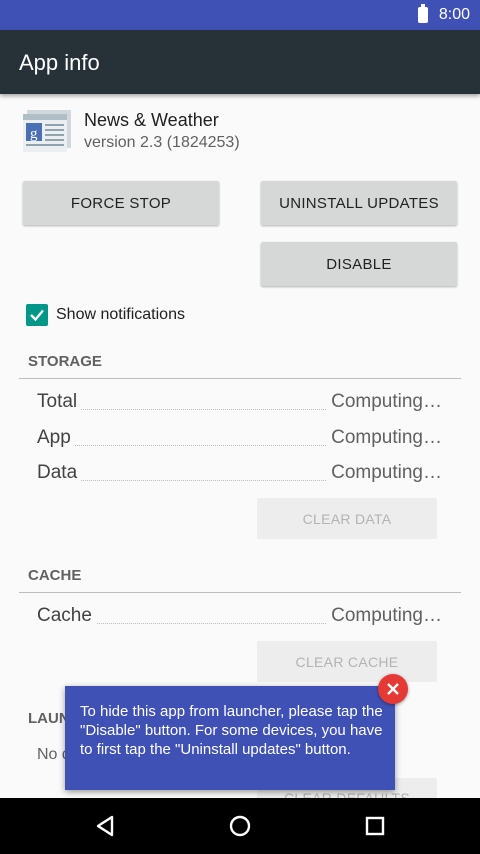  Describe the element at coordinates (423, 13) in the screenshot. I see `battery-icon` at that location.